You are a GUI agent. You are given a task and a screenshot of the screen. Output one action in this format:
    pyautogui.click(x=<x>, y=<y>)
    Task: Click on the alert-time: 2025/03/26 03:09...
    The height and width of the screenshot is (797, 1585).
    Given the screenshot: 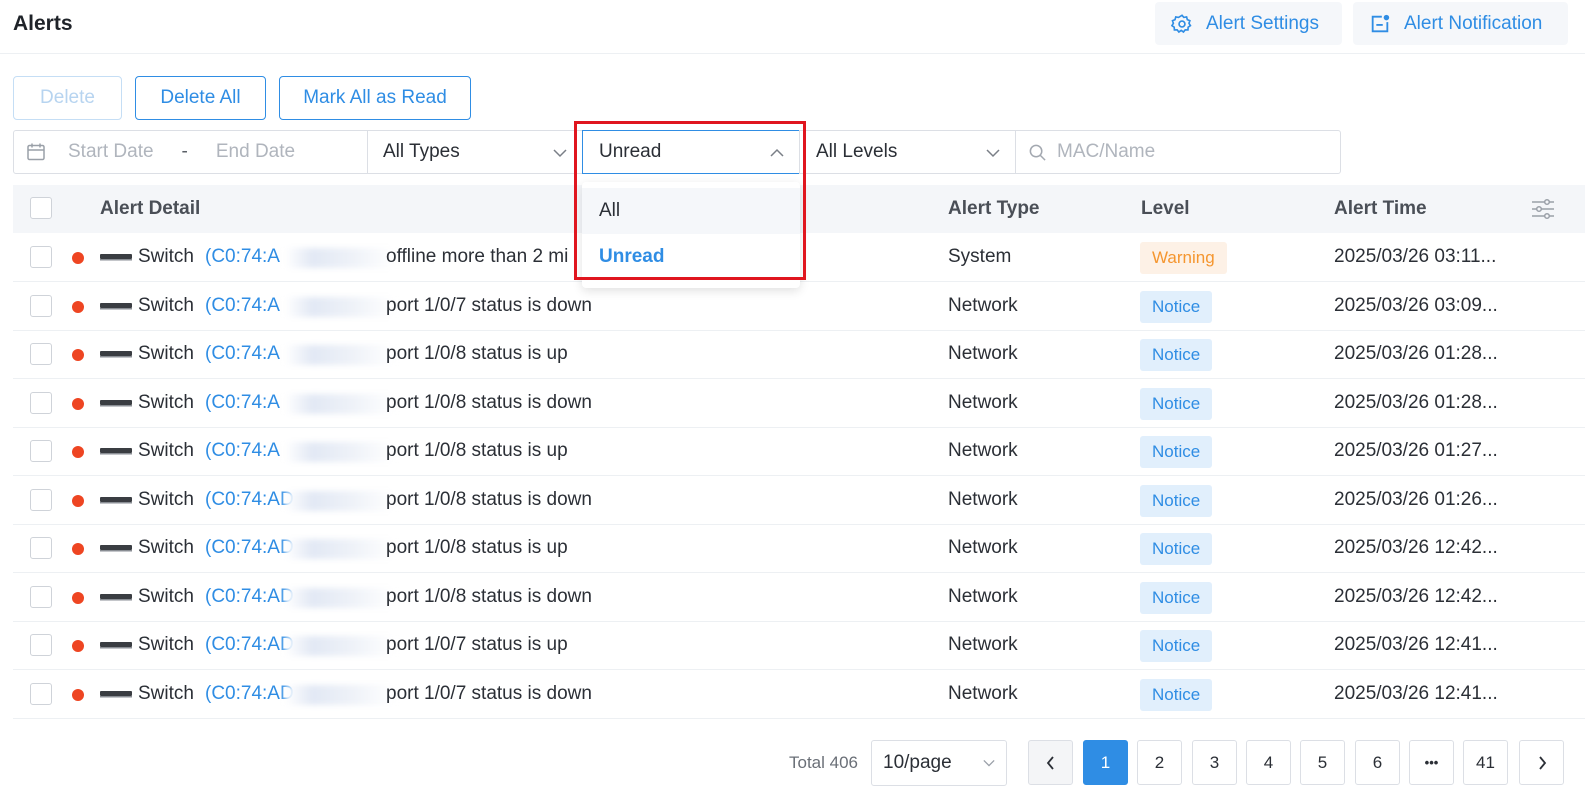 What is the action you would take?
    pyautogui.click(x=1416, y=305)
    